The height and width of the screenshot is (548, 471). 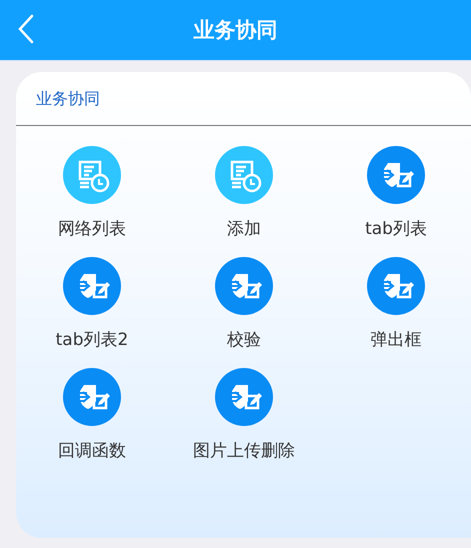 I want to click on page-title: 业务协同, so click(x=236, y=30).